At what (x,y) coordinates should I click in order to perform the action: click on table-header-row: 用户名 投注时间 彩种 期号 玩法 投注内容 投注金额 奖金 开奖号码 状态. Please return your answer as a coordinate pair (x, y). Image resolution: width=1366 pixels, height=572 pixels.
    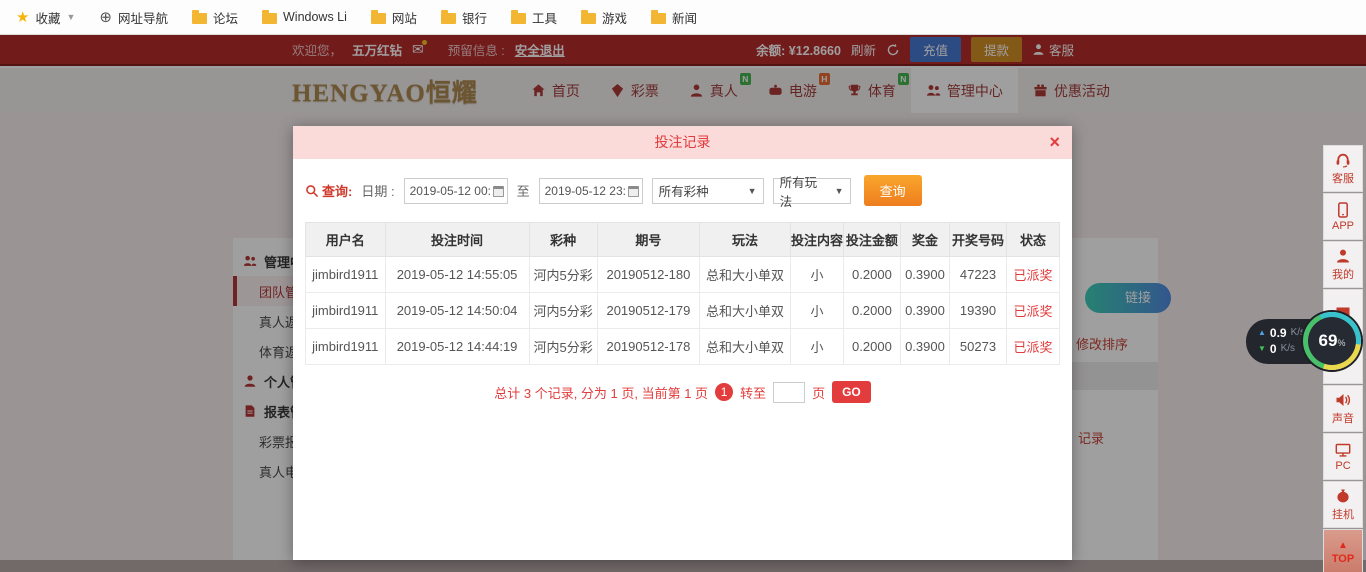
    Looking at the image, I should click on (683, 239).